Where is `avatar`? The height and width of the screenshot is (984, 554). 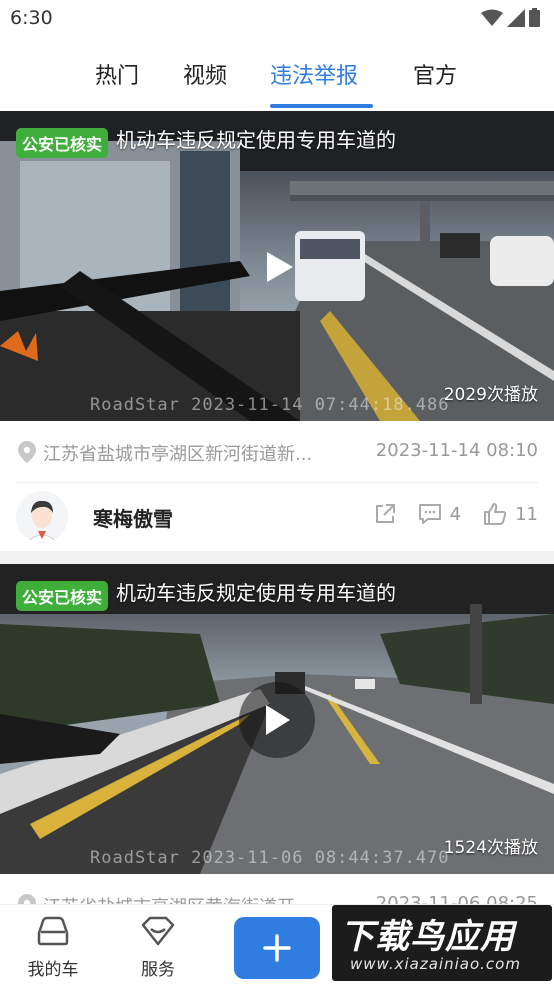
avatar is located at coordinates (42, 517).